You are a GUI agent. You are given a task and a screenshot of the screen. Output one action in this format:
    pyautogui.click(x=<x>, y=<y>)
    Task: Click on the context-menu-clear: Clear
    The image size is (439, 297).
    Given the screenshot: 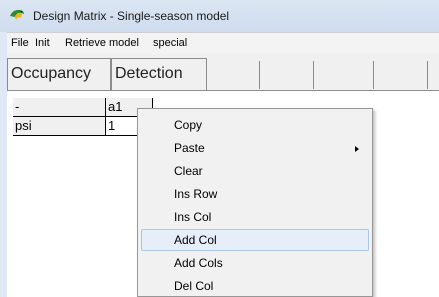 What is the action you would take?
    pyautogui.click(x=255, y=171)
    